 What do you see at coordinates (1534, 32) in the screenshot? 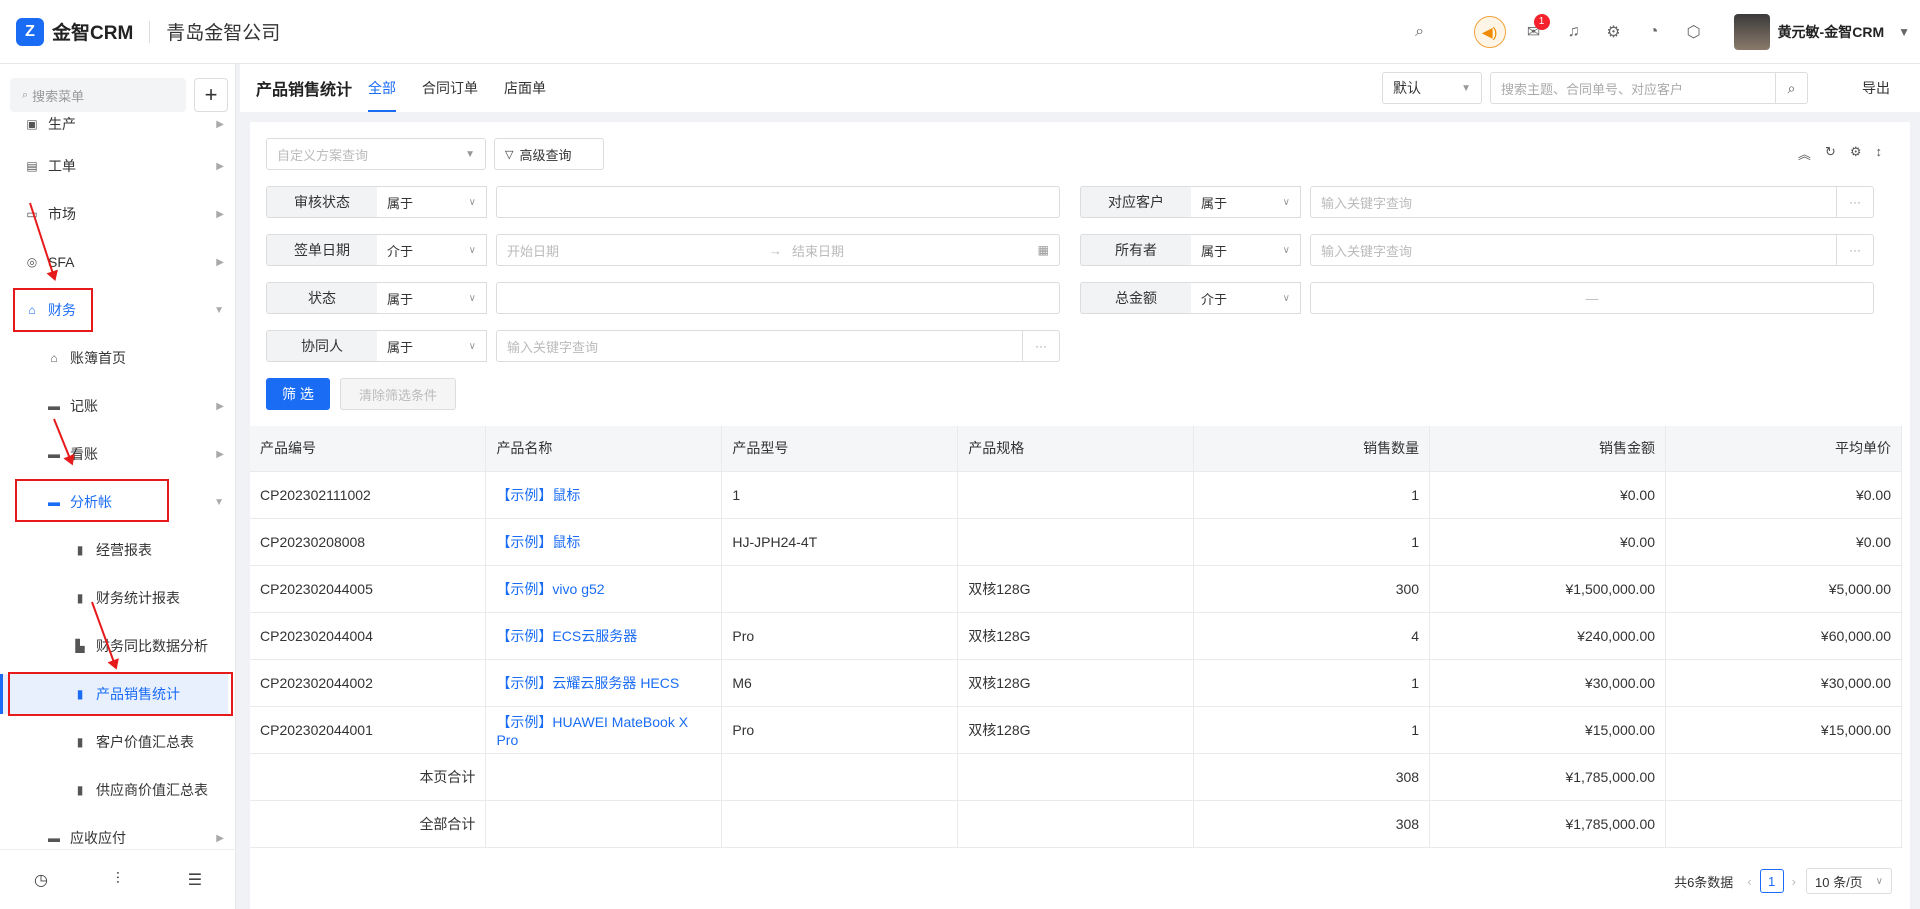
I see `message-icon: ✉ 1` at bounding box center [1534, 32].